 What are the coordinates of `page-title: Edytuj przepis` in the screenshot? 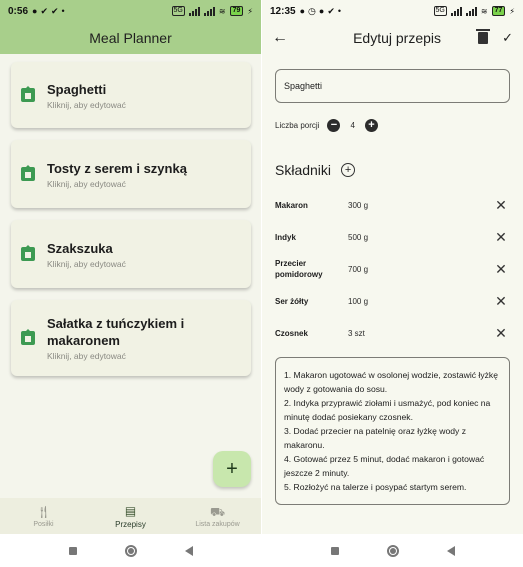 It's located at (397, 38).